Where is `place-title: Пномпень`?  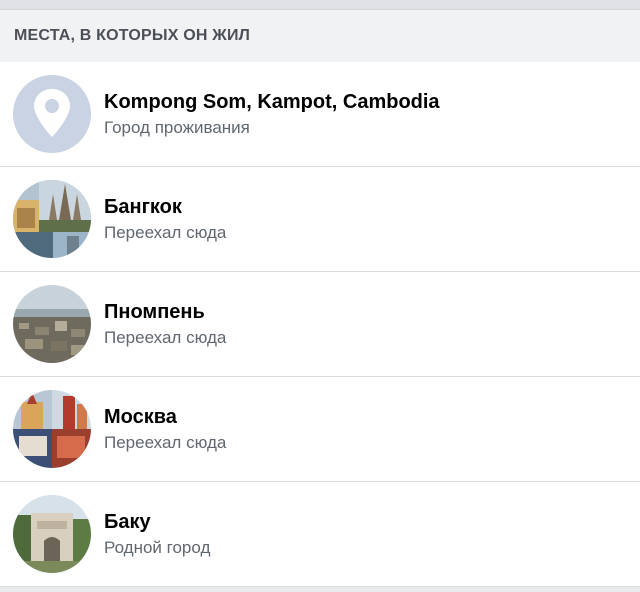 place-title: Пномпень is located at coordinates (154, 312).